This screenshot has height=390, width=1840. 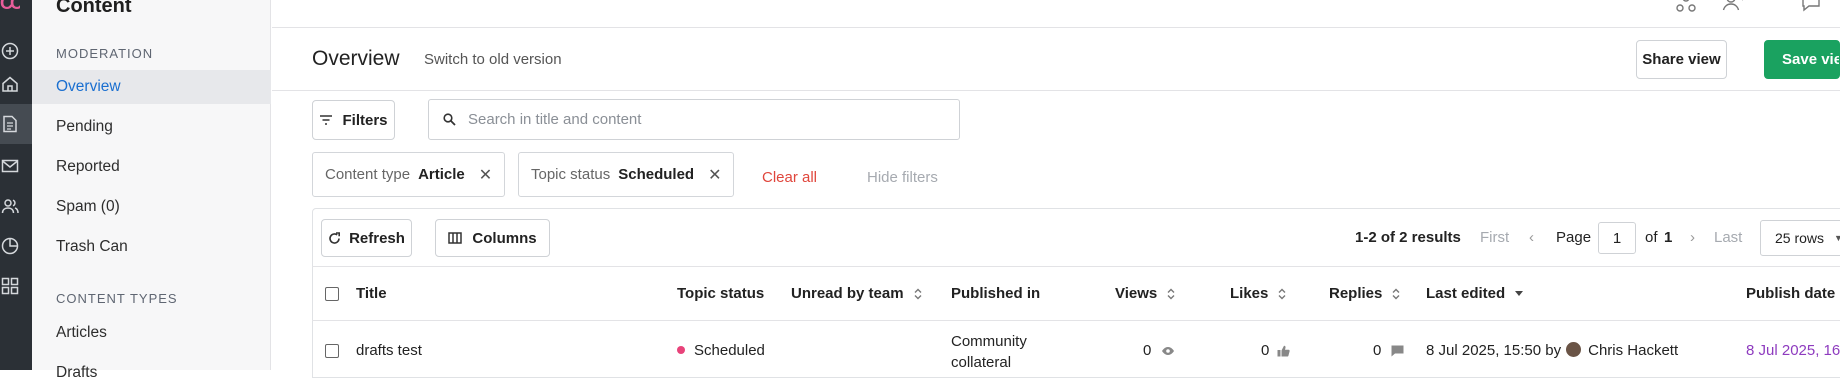 I want to click on col-replies: Replies, so click(x=1364, y=293).